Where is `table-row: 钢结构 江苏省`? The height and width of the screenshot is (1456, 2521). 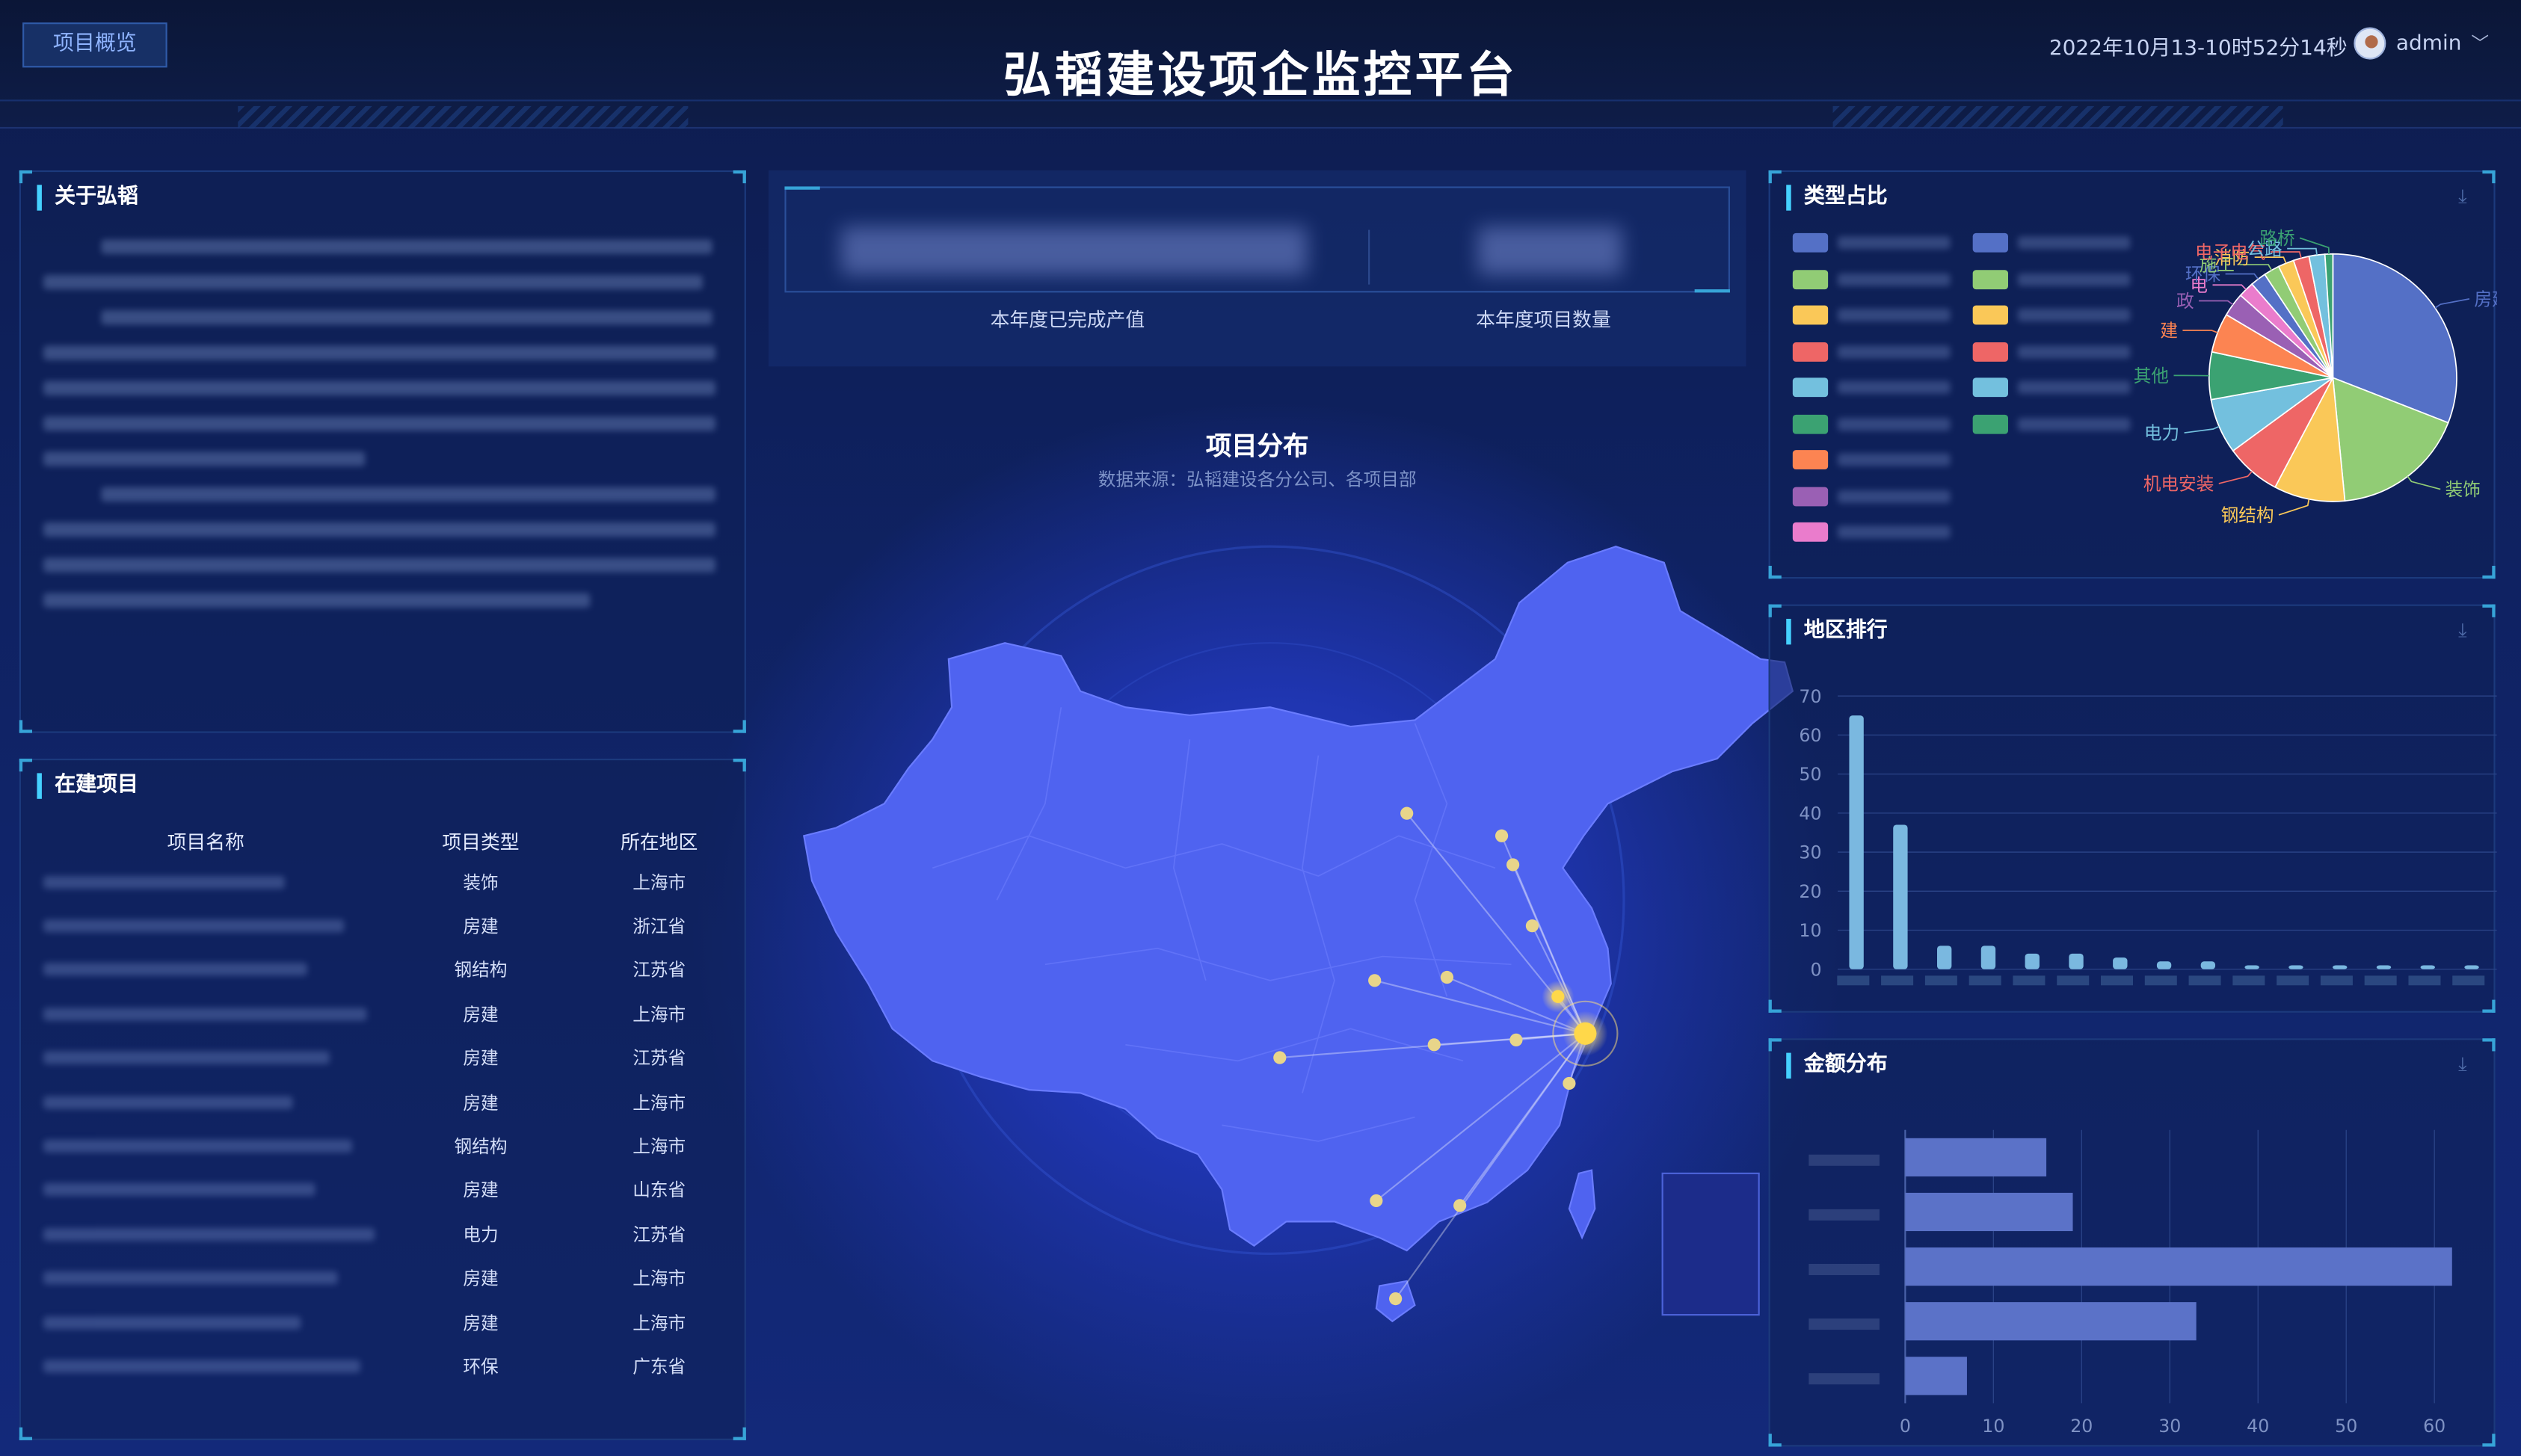 table-row: 钢结构 江苏省 is located at coordinates (384, 970).